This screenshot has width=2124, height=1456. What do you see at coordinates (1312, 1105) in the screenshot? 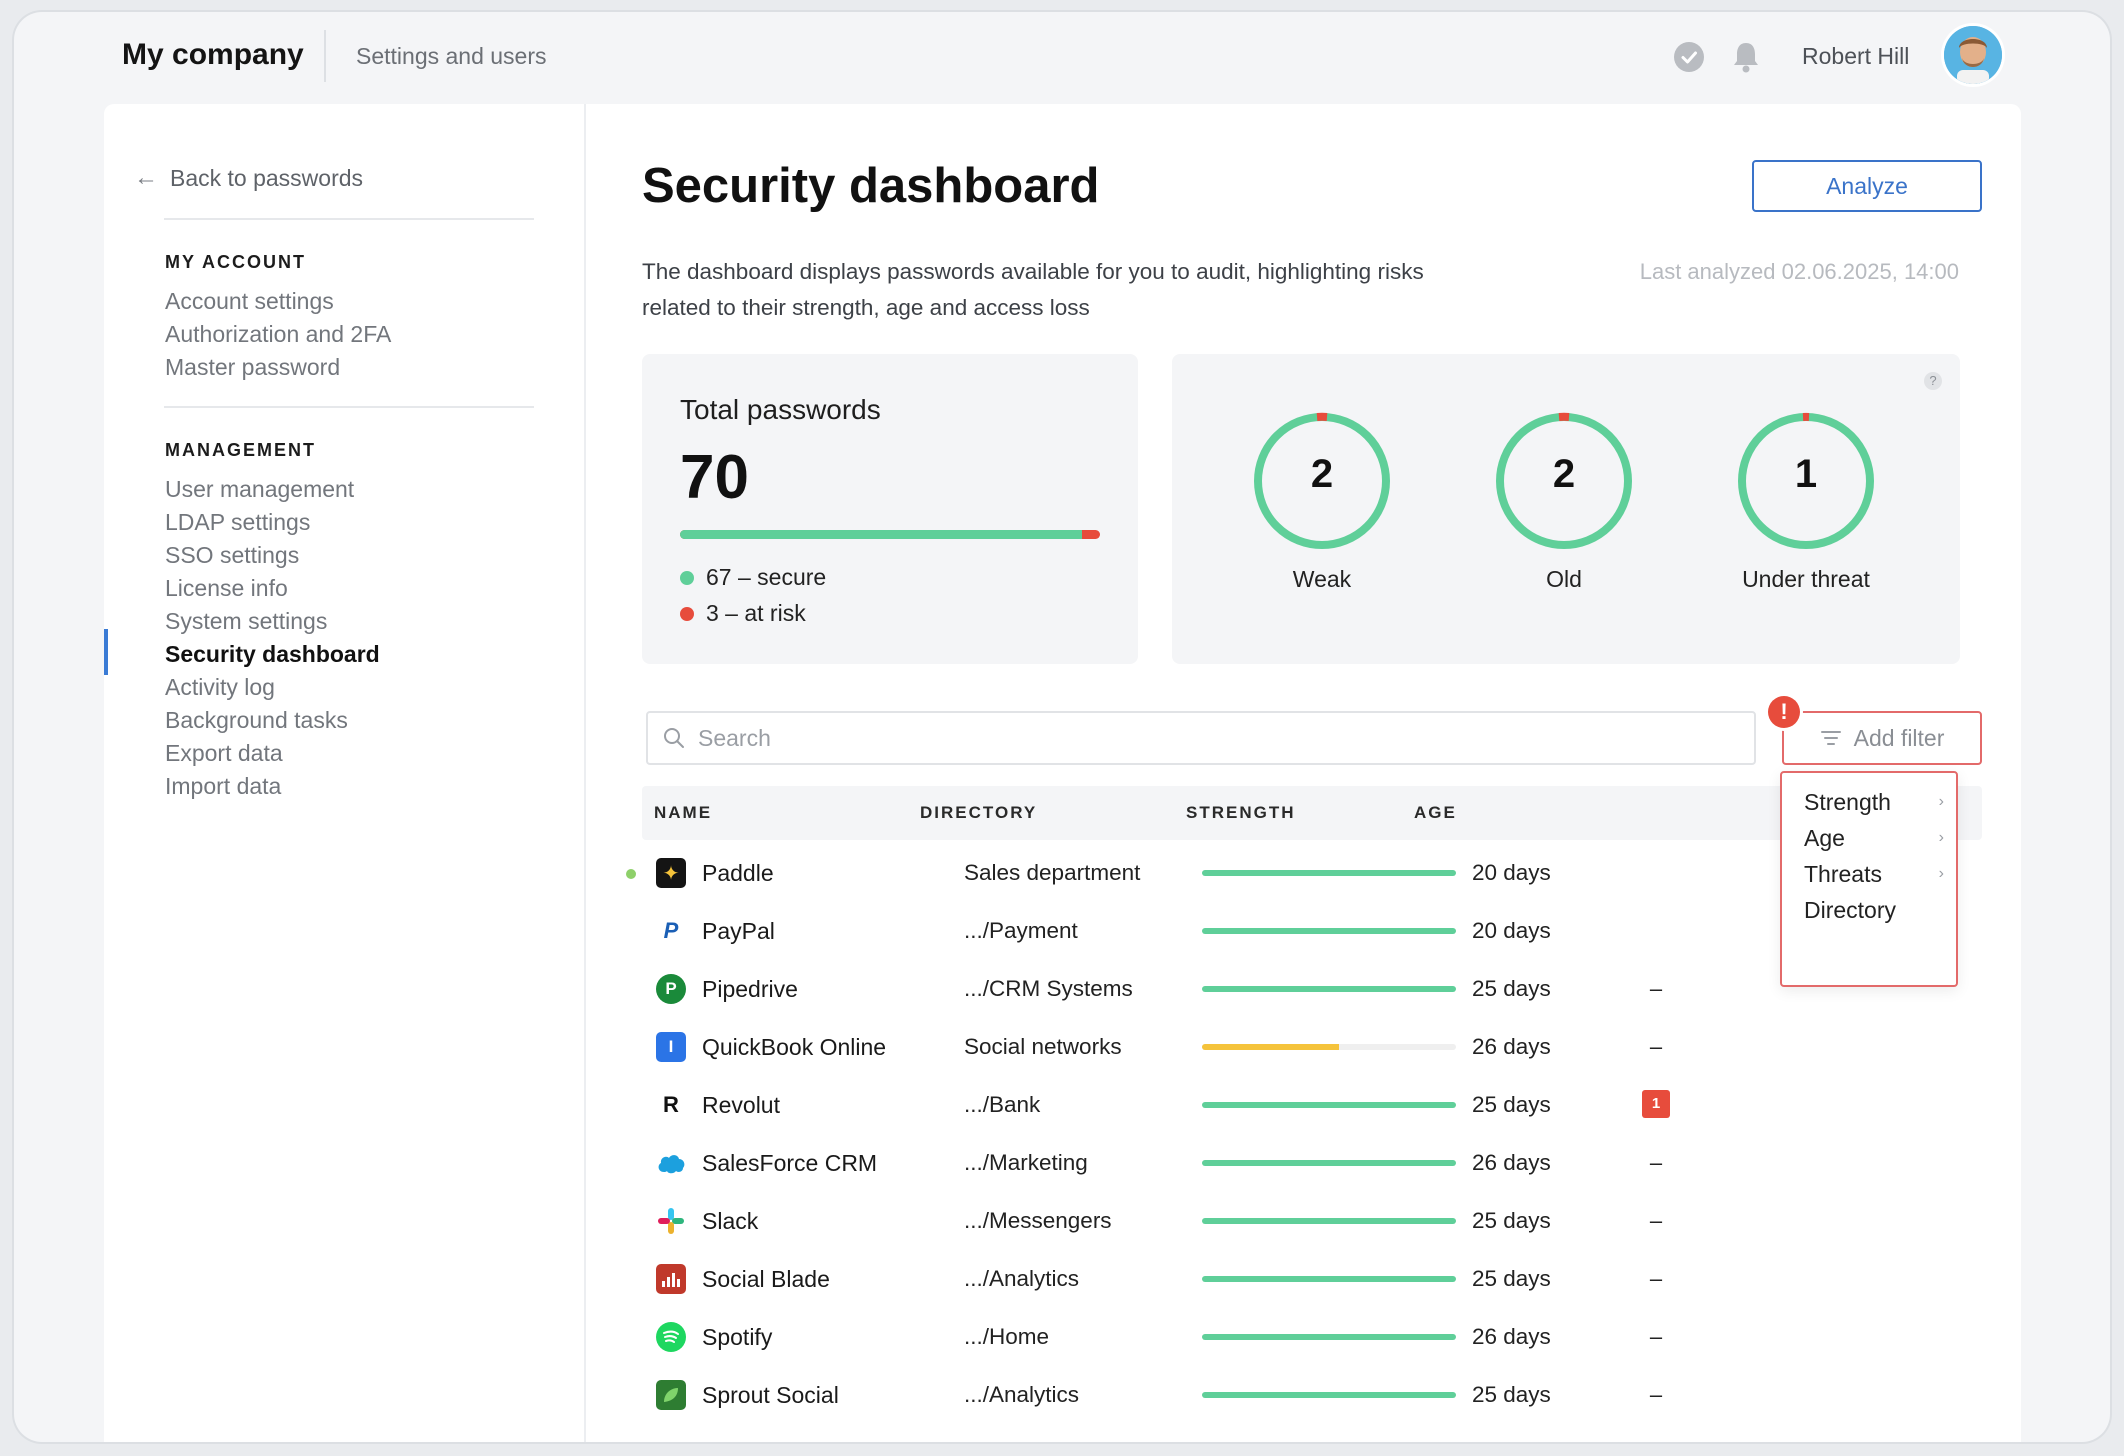
I see `table-row: R Revolut .../Bank 25 days 1` at bounding box center [1312, 1105].